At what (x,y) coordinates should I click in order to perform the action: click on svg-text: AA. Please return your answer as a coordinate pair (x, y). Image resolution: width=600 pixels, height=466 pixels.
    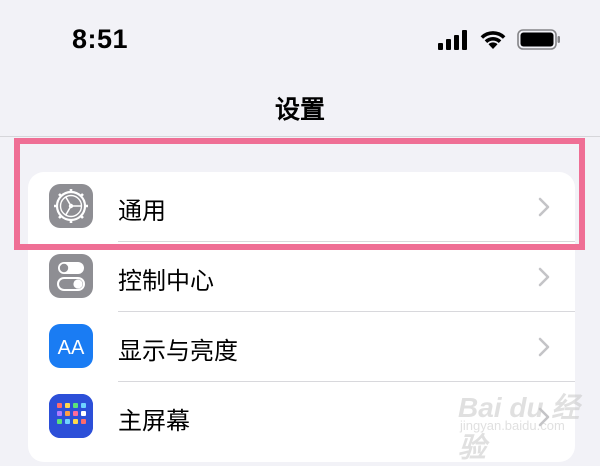
    Looking at the image, I should click on (71, 348).